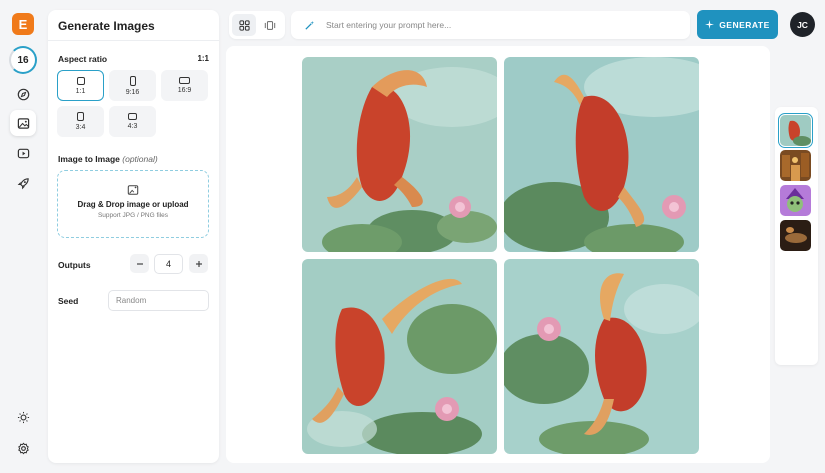  I want to click on settings-button, so click(23, 448).